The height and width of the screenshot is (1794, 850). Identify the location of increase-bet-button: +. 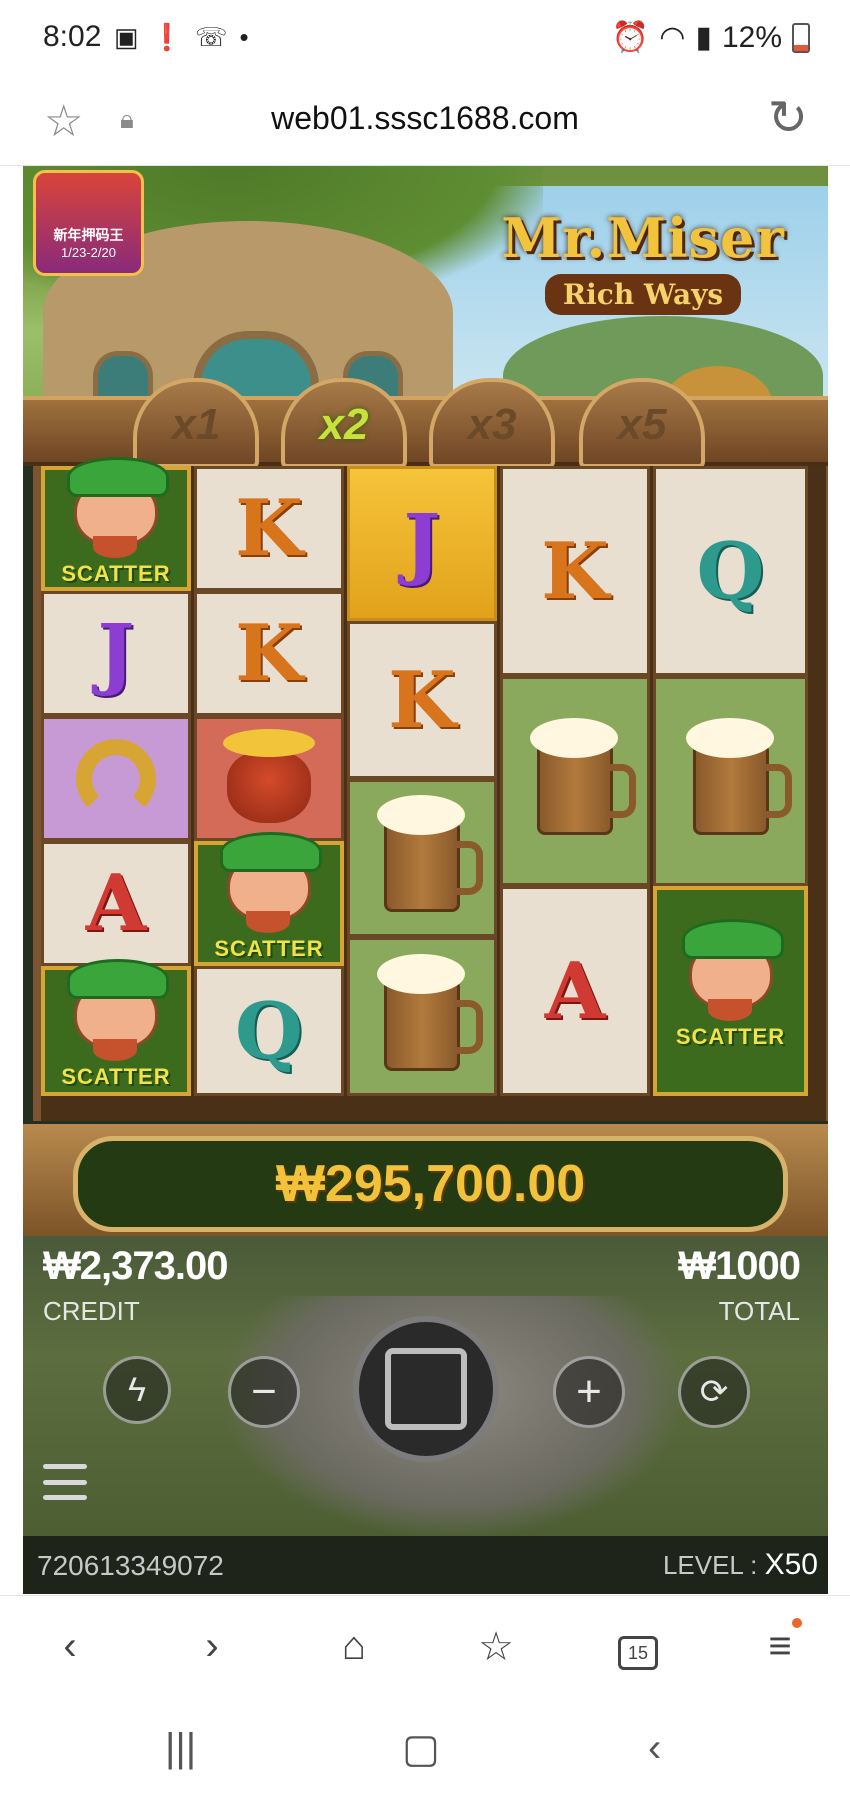
(589, 1392).